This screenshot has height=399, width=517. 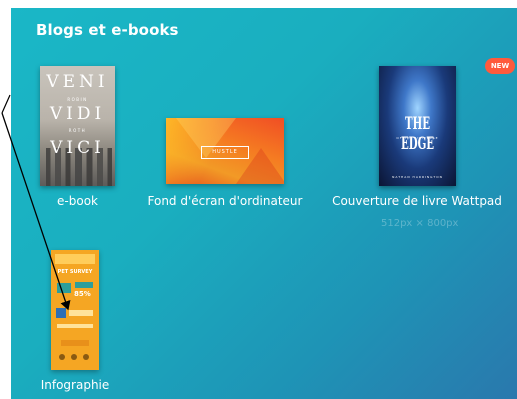 What do you see at coordinates (36, 202) in the screenshot?
I see `arrow-annotation-icon` at bounding box center [36, 202].